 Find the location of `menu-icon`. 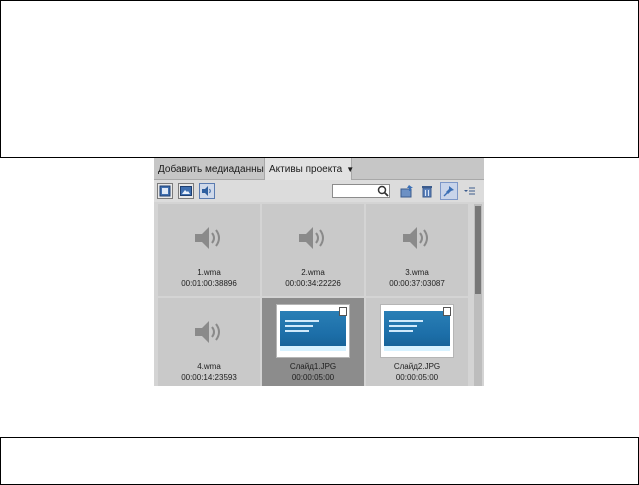

menu-icon is located at coordinates (469, 191).